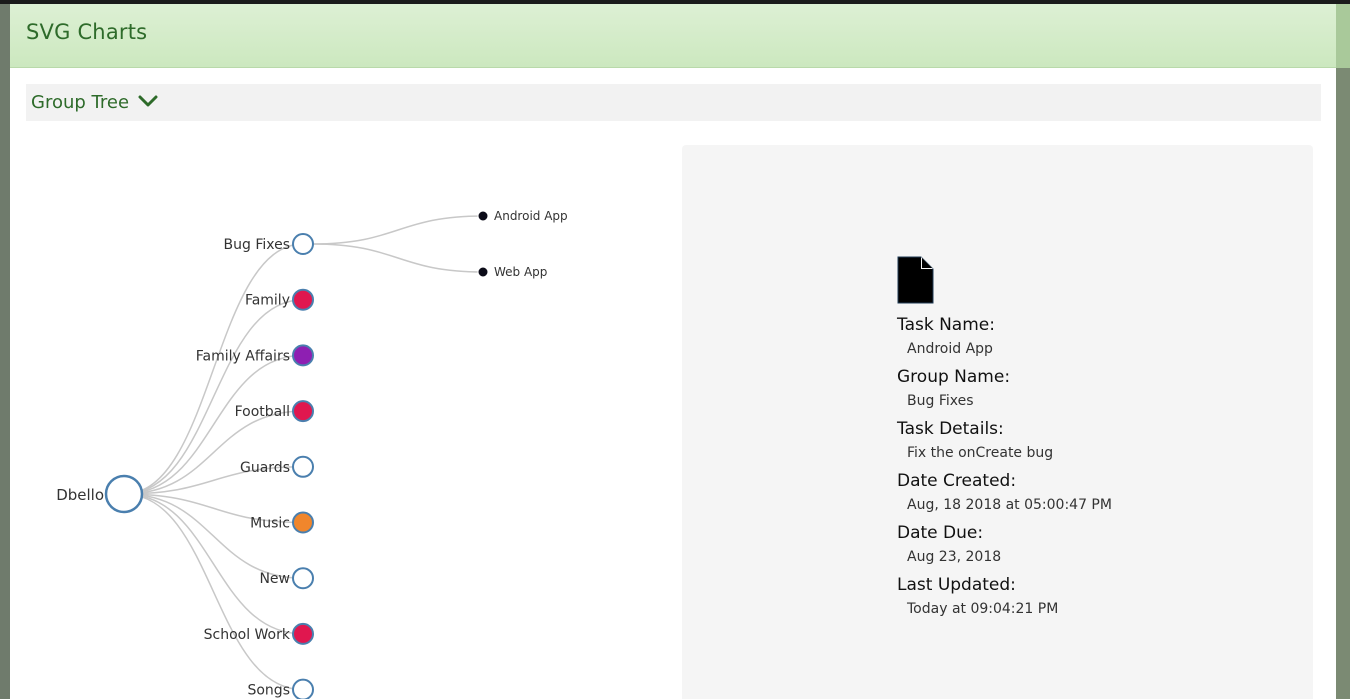  What do you see at coordinates (957, 481) in the screenshot?
I see `date-created-label: Date Created:` at bounding box center [957, 481].